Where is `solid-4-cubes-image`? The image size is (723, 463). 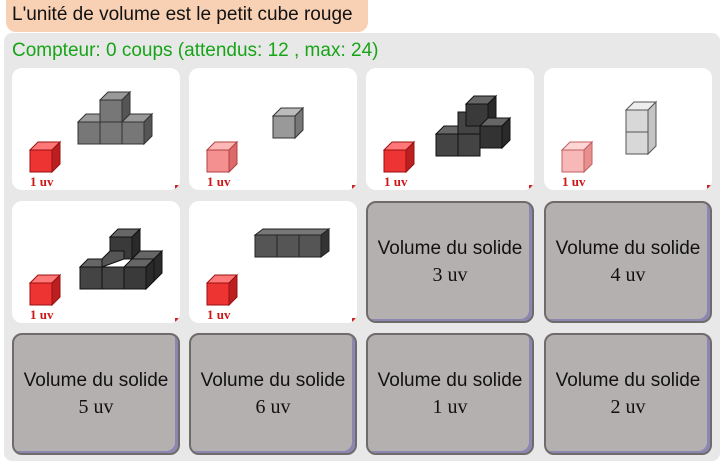 solid-4-cubes-image is located at coordinates (91, 132).